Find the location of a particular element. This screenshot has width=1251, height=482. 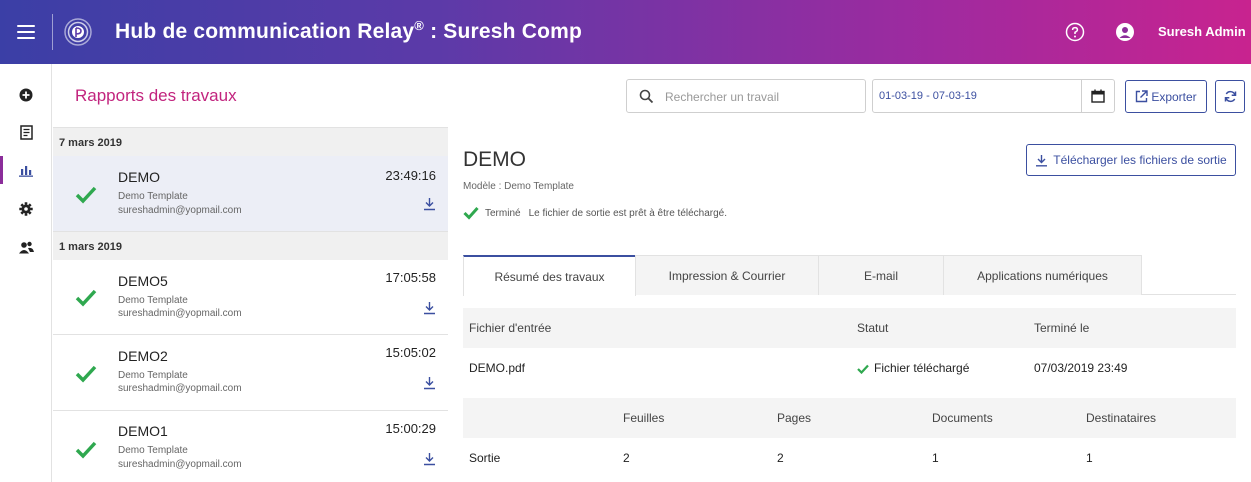

nav-documents is located at coordinates (26, 132).